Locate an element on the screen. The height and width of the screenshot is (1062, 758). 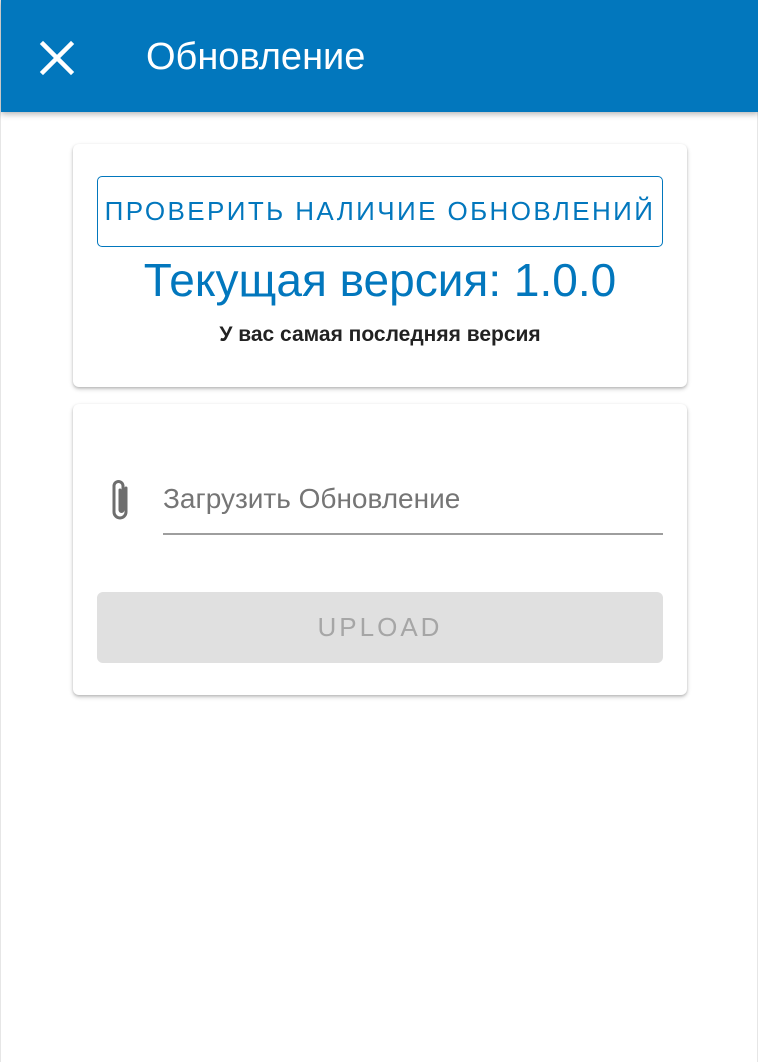
paperclip-icon is located at coordinates (121, 501).